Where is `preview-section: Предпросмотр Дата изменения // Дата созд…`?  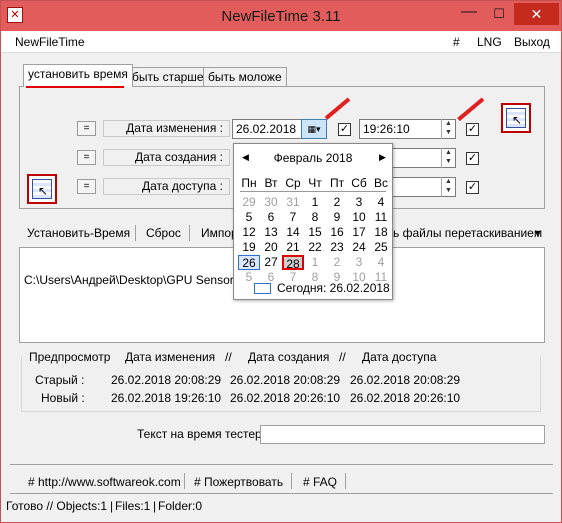 preview-section: Предпросмотр Дата изменения // Дата созд… is located at coordinates (282, 380).